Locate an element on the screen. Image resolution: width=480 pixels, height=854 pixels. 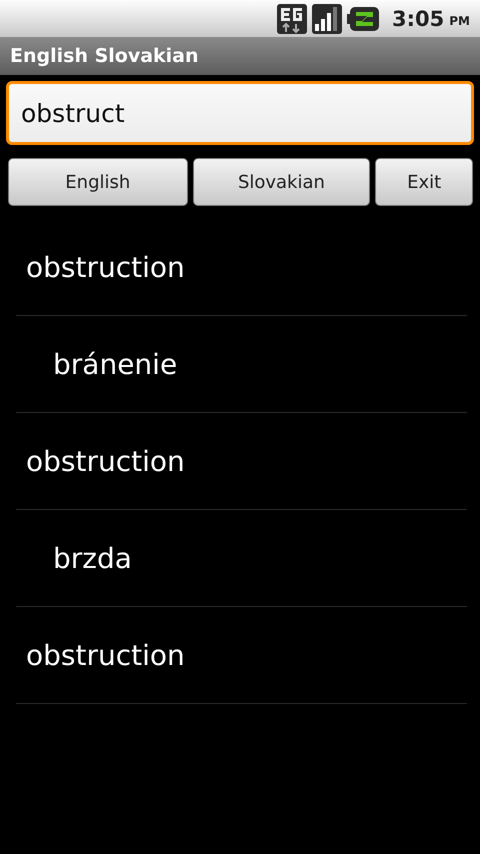
clock-time: 3:05 is located at coordinates (418, 18).